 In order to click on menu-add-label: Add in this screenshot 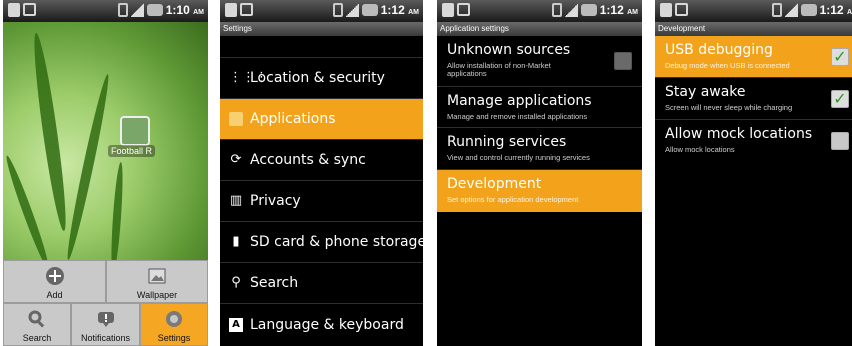, I will do `click(54, 295)`.